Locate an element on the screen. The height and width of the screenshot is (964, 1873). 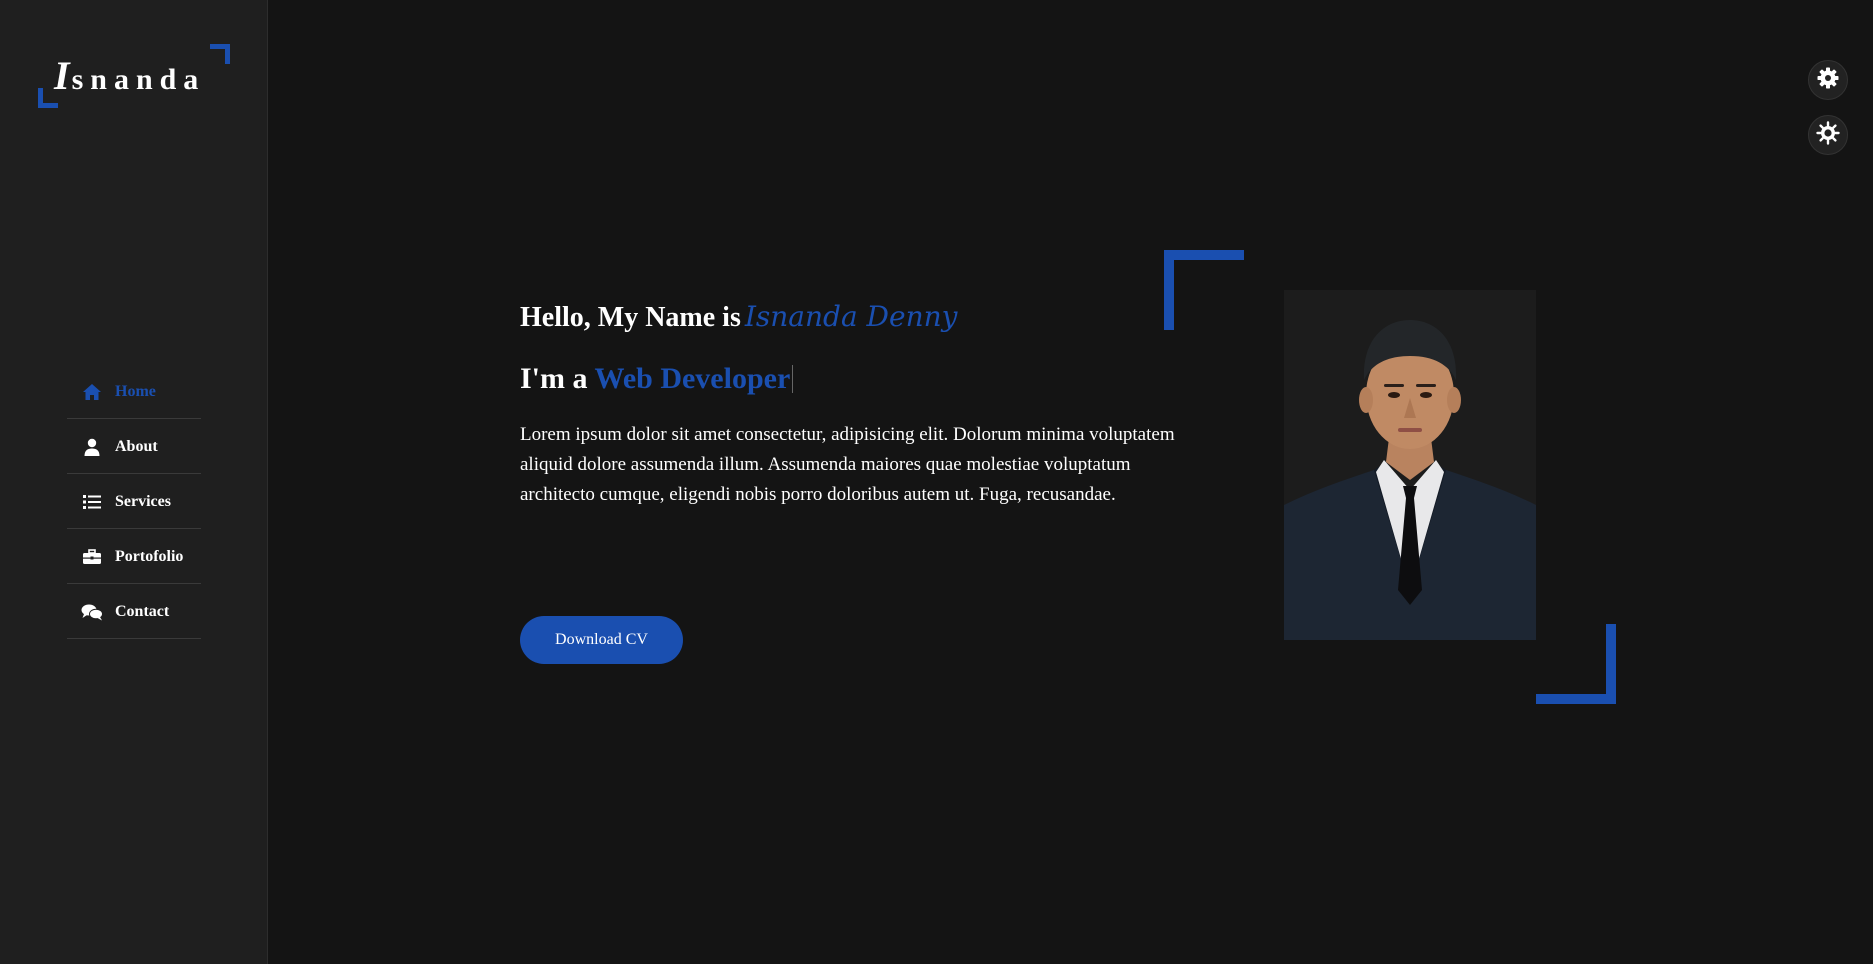
home-icon is located at coordinates (92, 392).